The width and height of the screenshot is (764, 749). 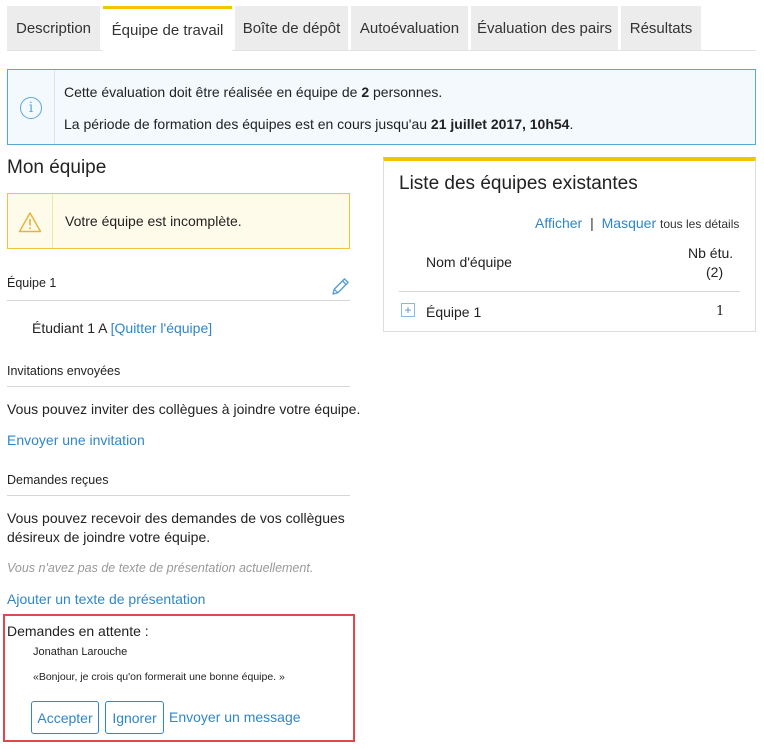 What do you see at coordinates (54, 107) in the screenshot?
I see `info-divider` at bounding box center [54, 107].